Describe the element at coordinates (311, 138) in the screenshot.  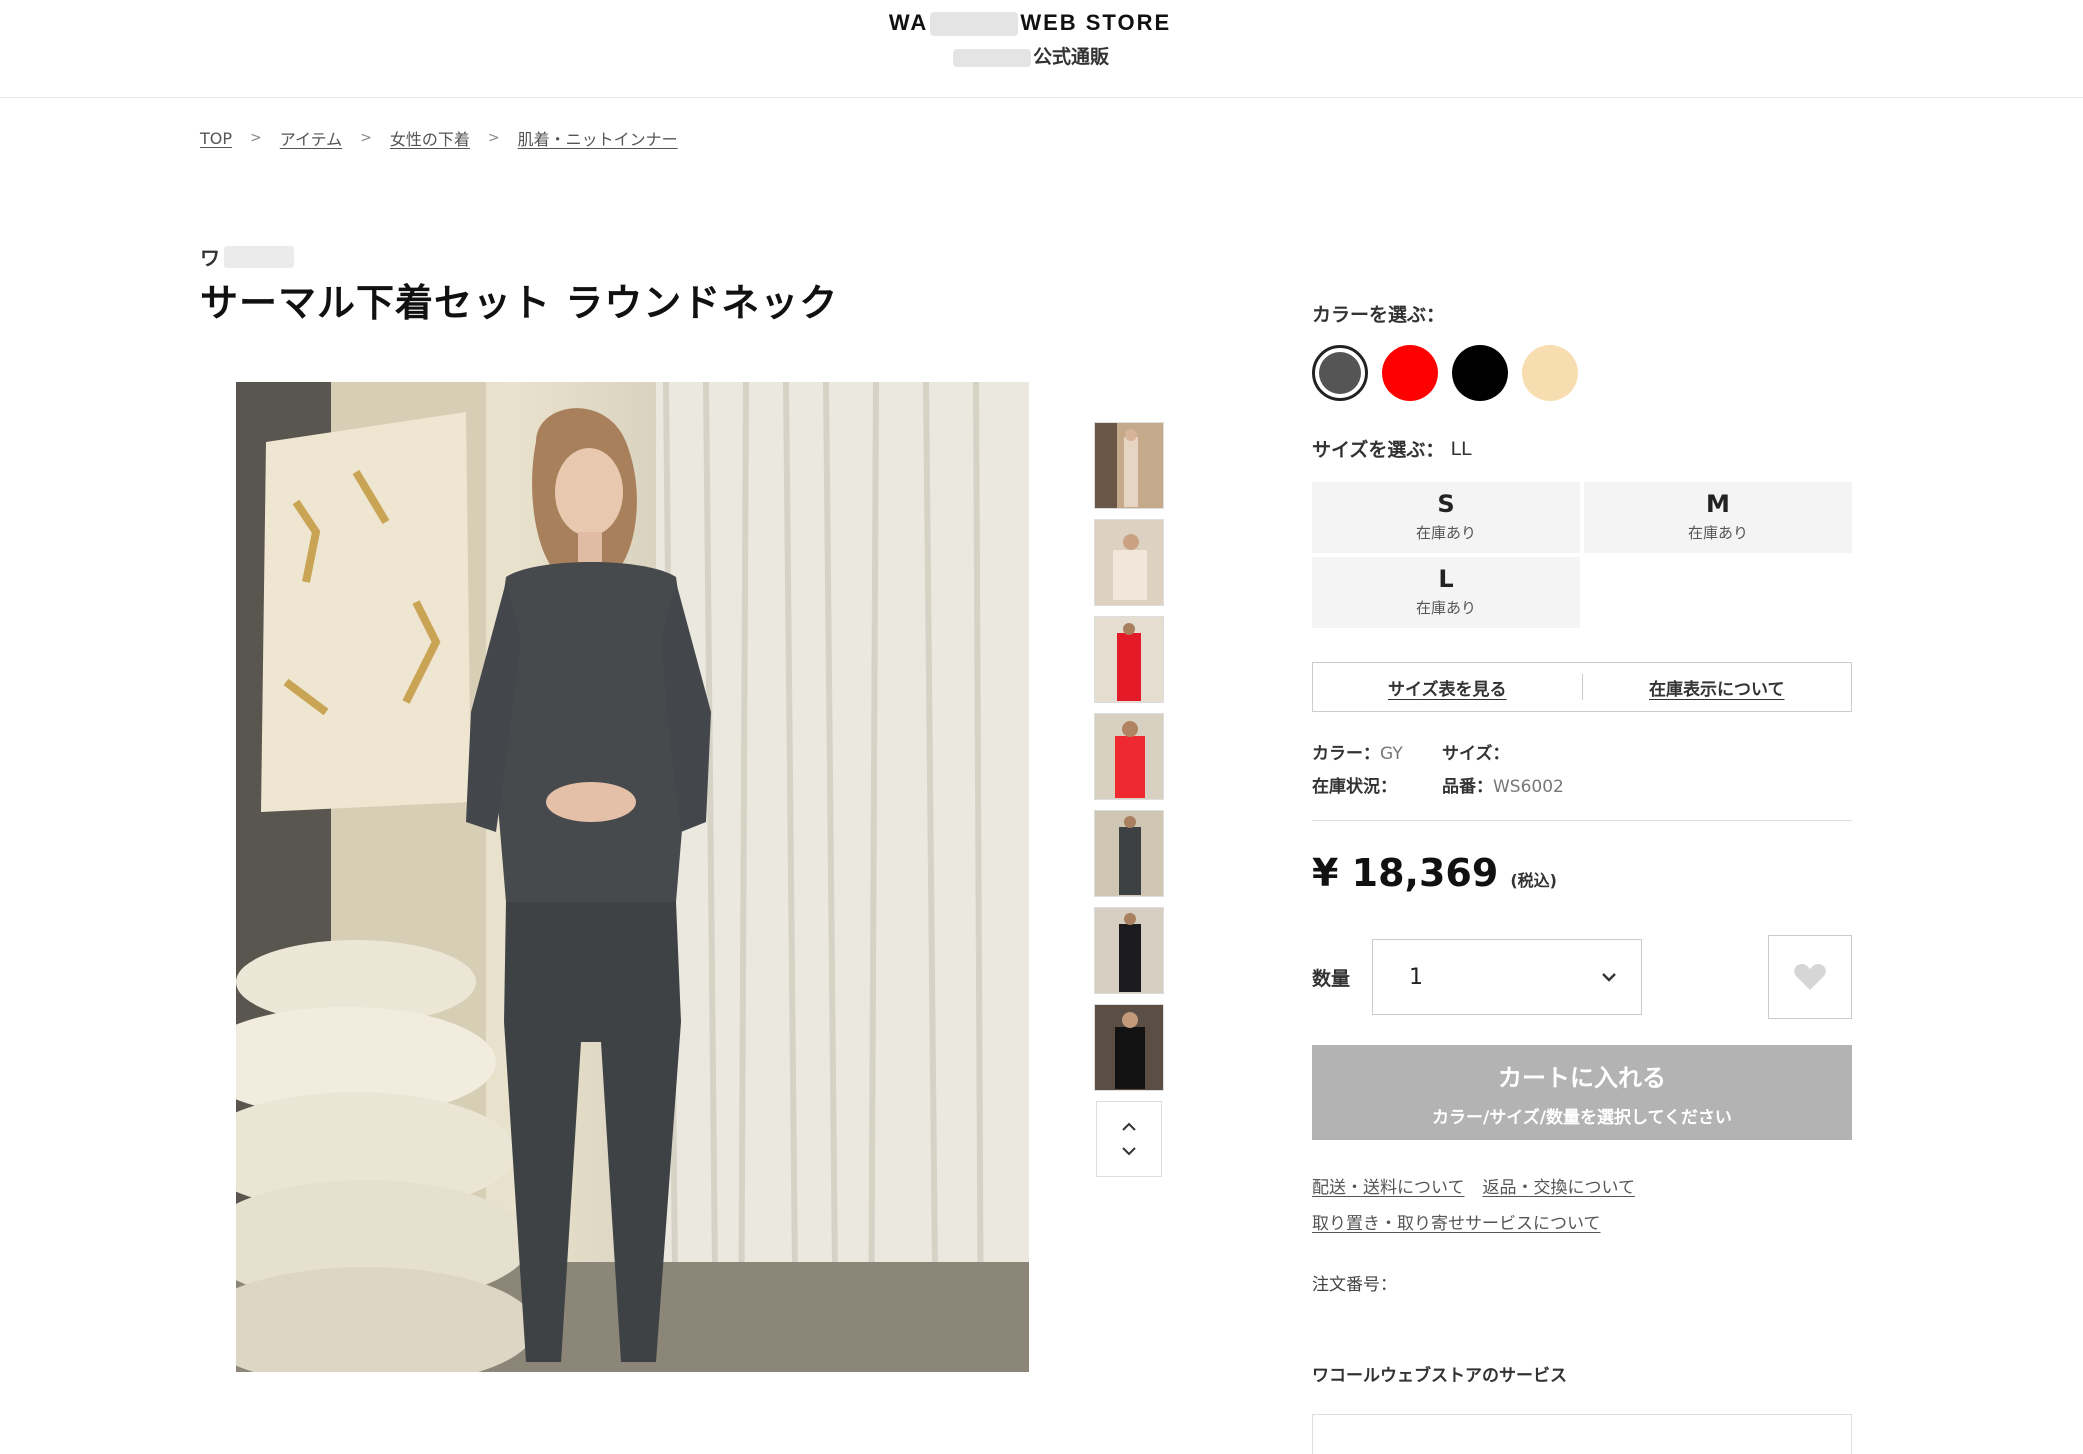
I see `breadcrumb-items: アイテム` at that location.